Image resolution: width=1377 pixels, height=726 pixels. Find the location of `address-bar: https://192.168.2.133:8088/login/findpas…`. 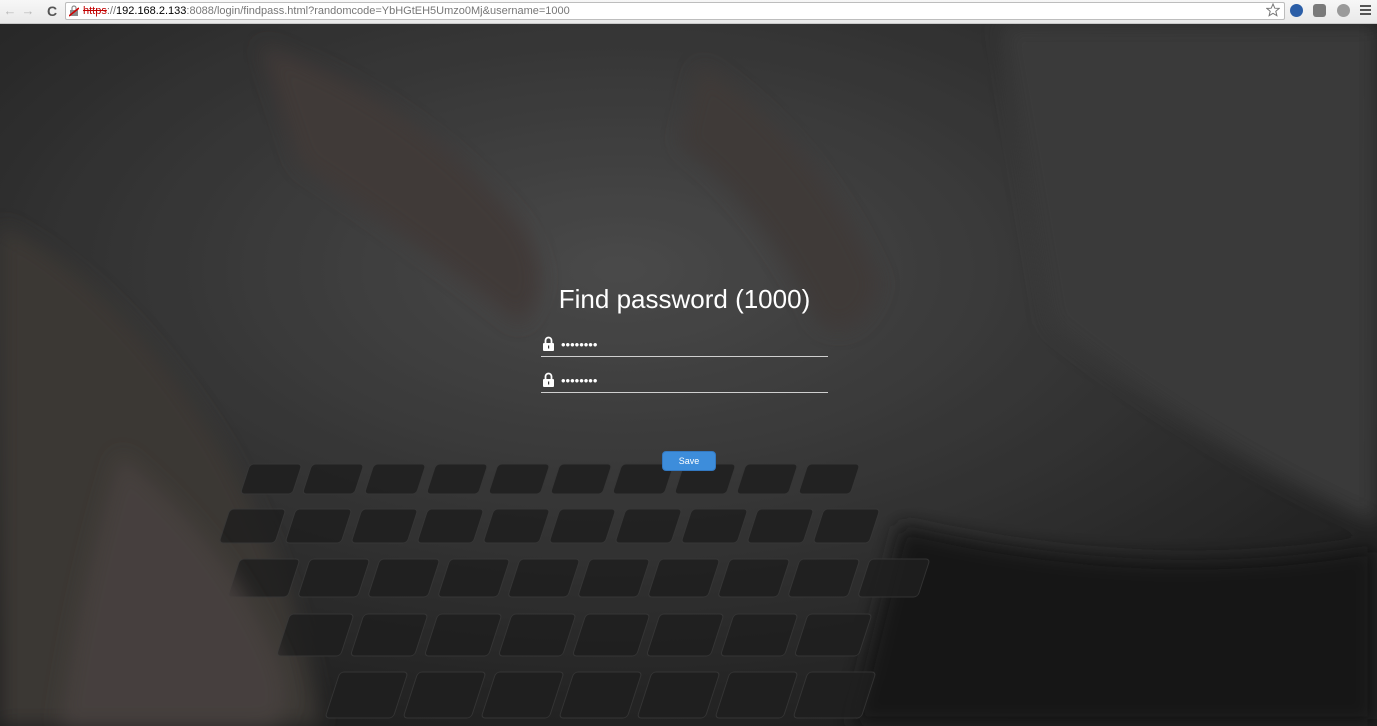

address-bar: https://192.168.2.133:8088/login/findpas… is located at coordinates (675, 11).